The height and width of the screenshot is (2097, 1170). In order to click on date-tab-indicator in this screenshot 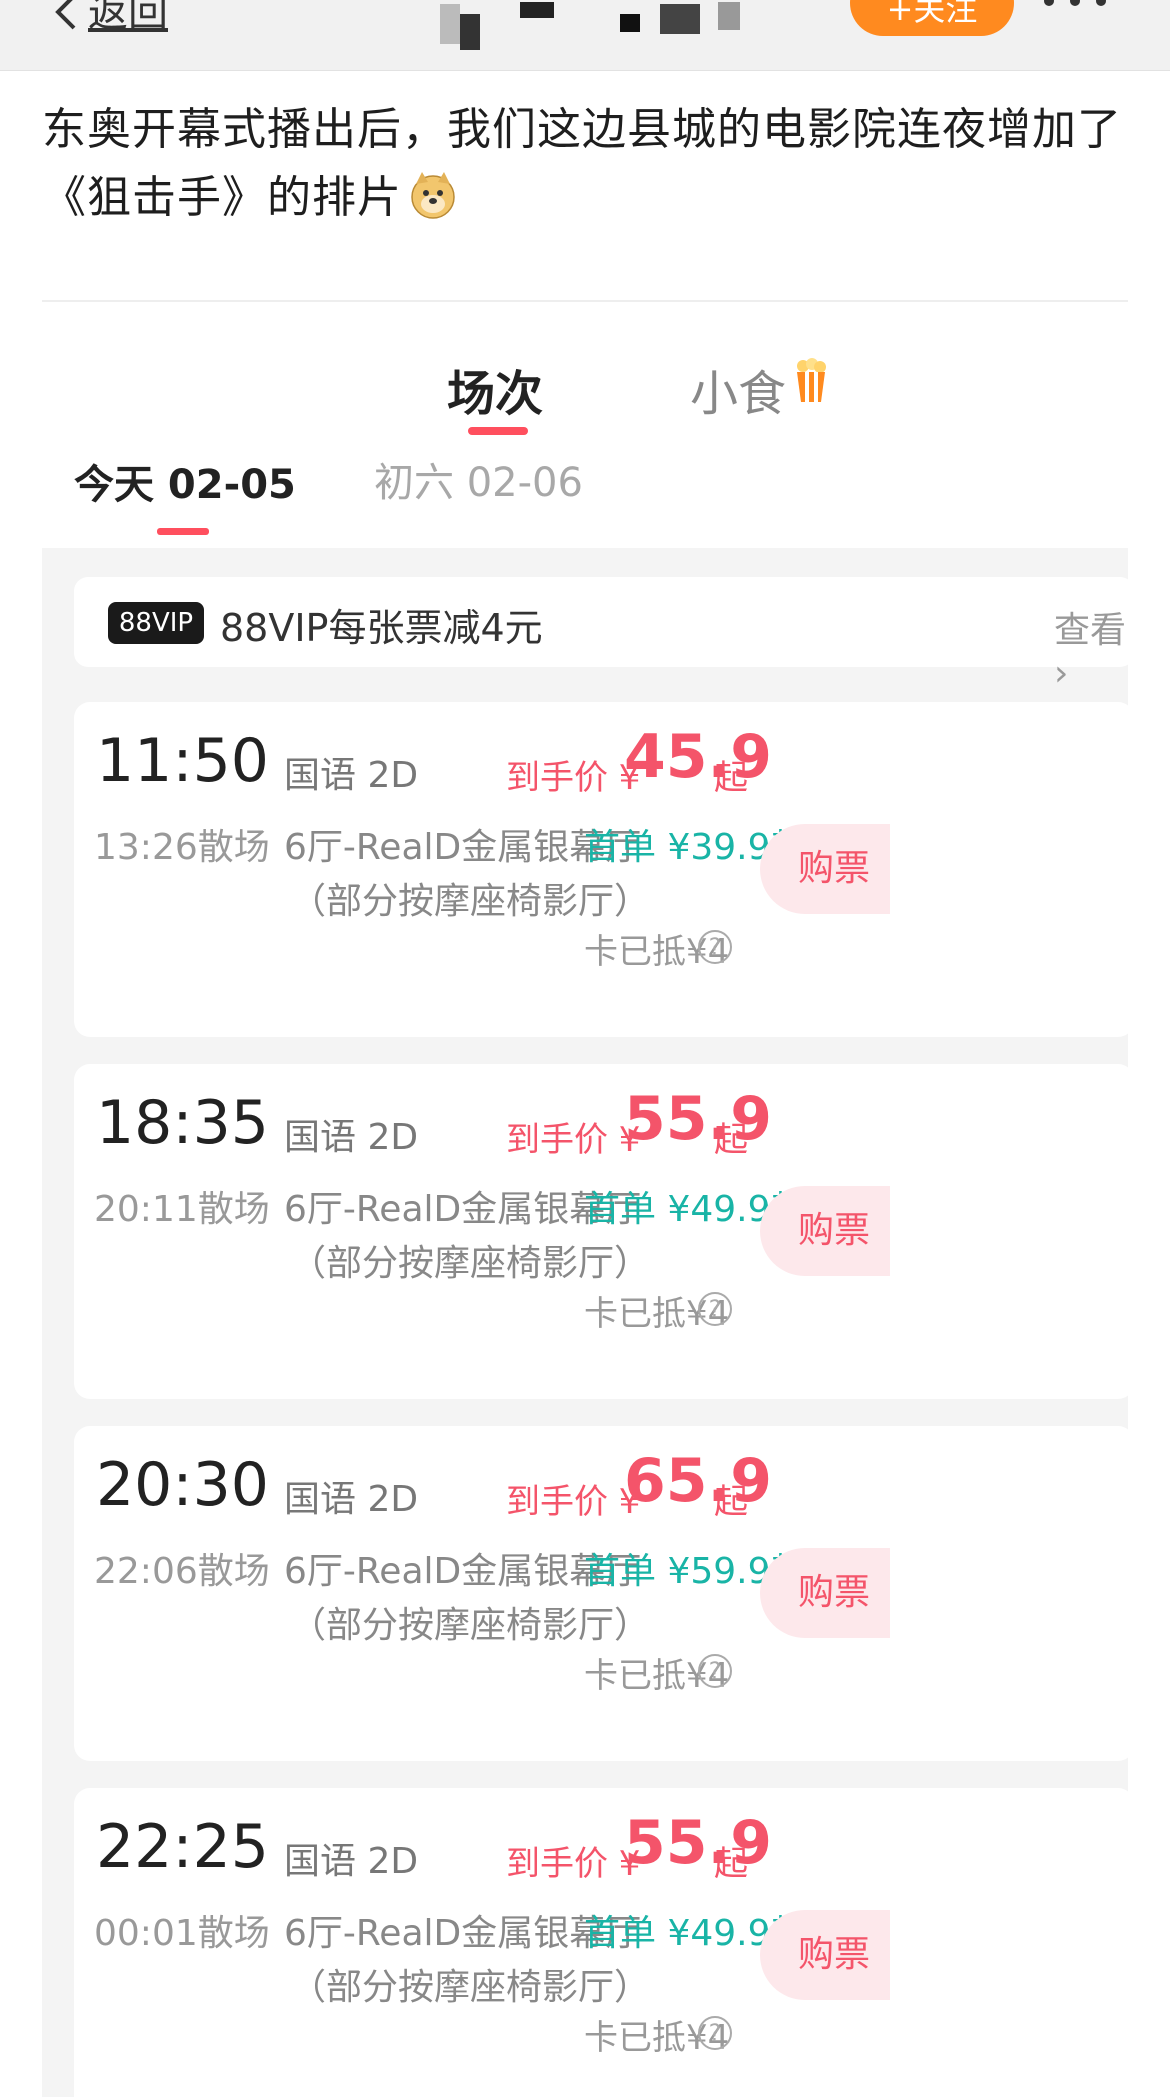, I will do `click(183, 531)`.